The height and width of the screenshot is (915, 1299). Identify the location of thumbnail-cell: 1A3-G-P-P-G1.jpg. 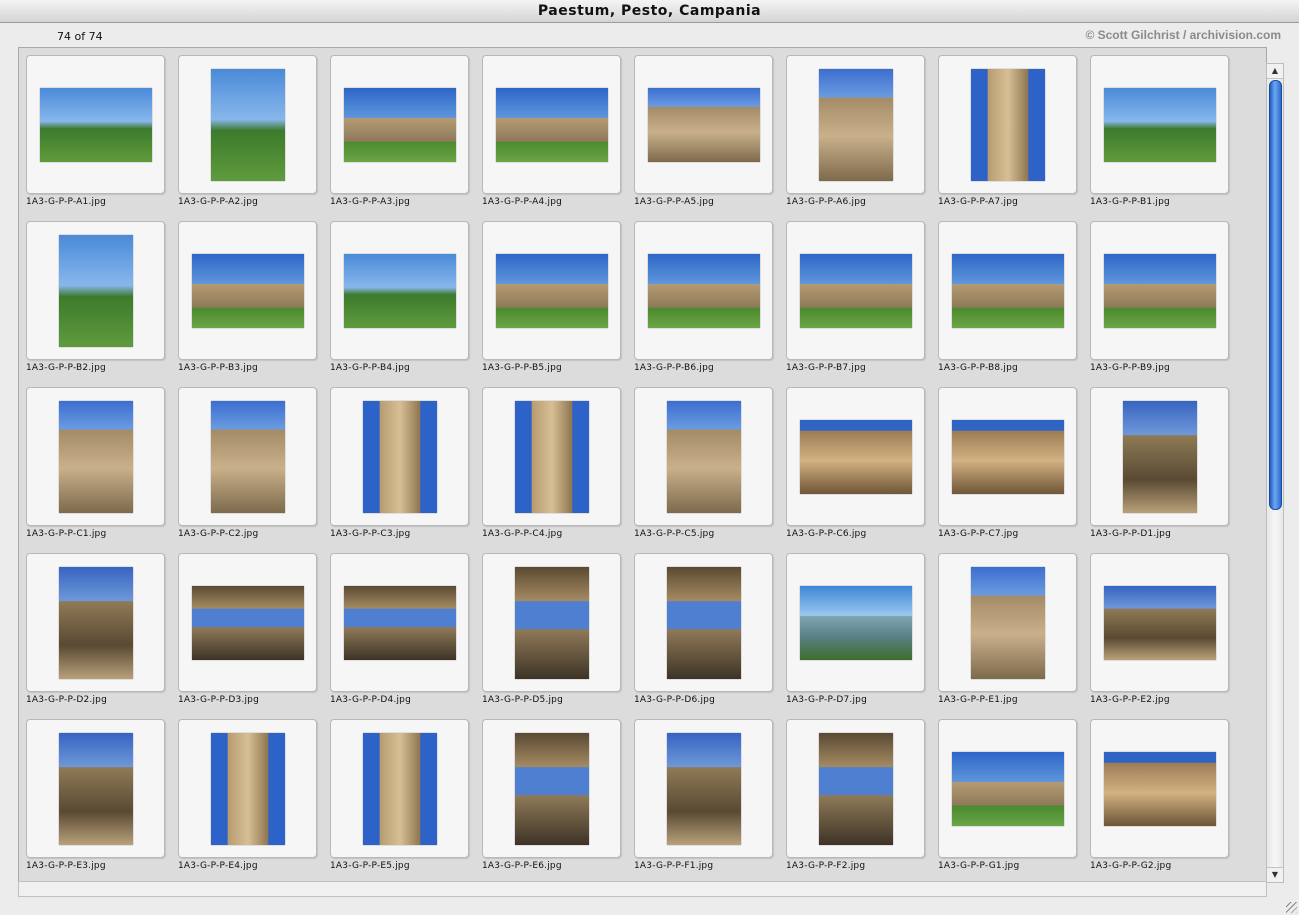
(1013, 799).